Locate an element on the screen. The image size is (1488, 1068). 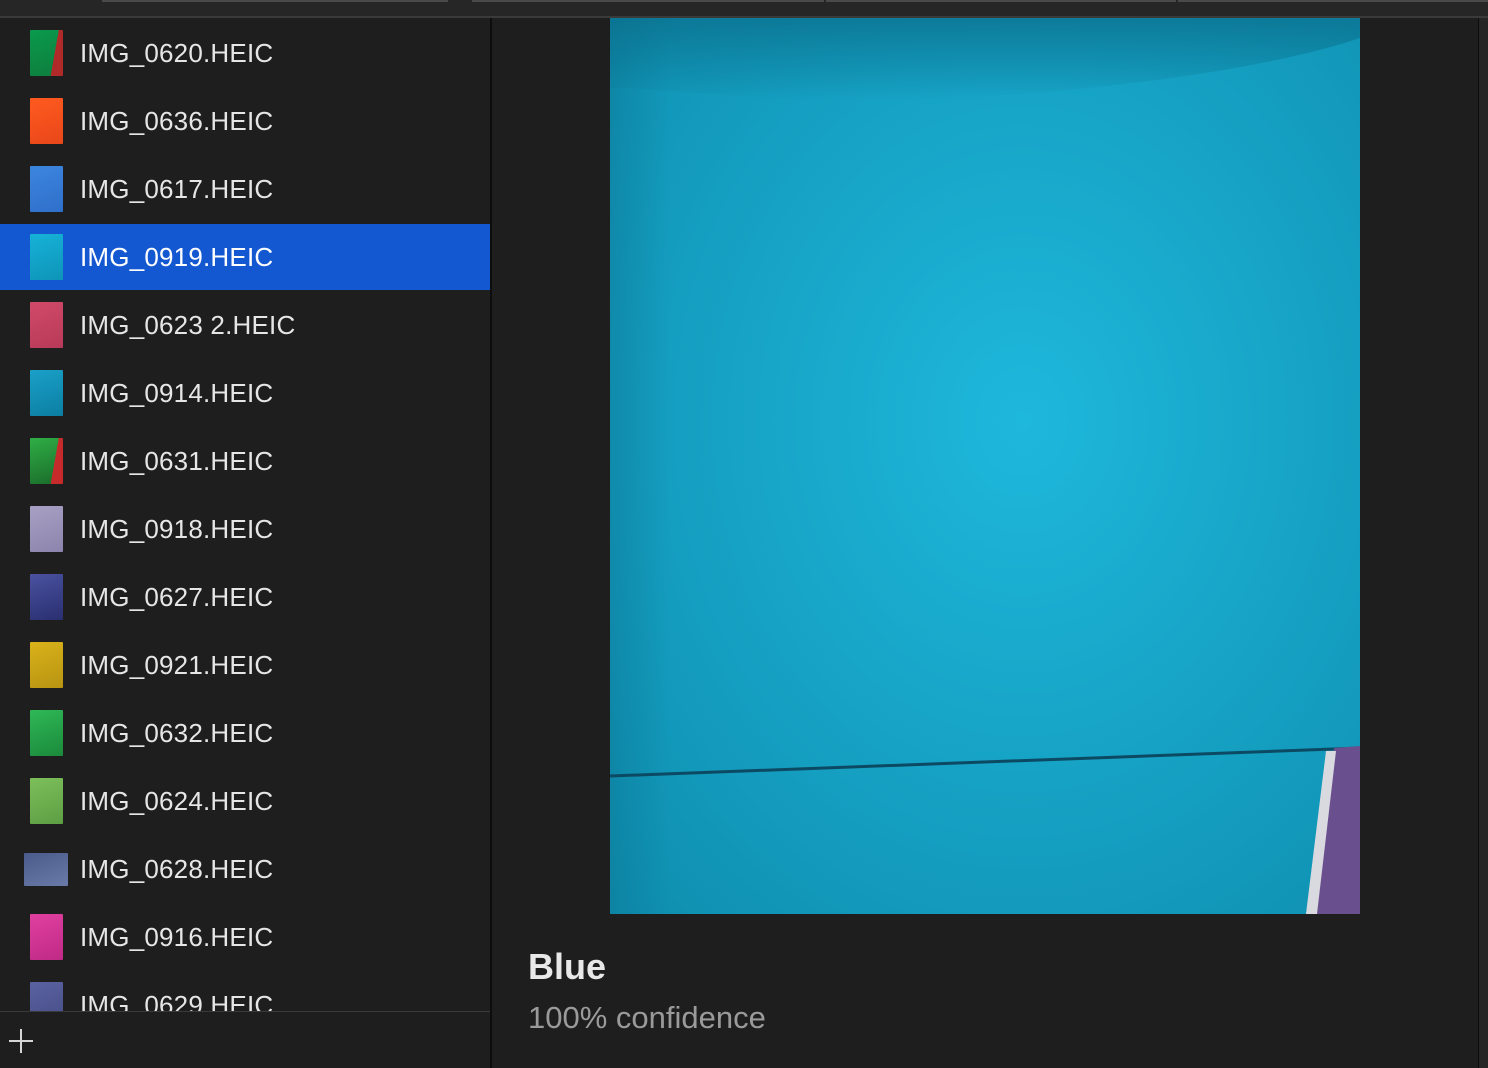
file-name: IMG_0629.HEIC is located at coordinates (177, 1000).